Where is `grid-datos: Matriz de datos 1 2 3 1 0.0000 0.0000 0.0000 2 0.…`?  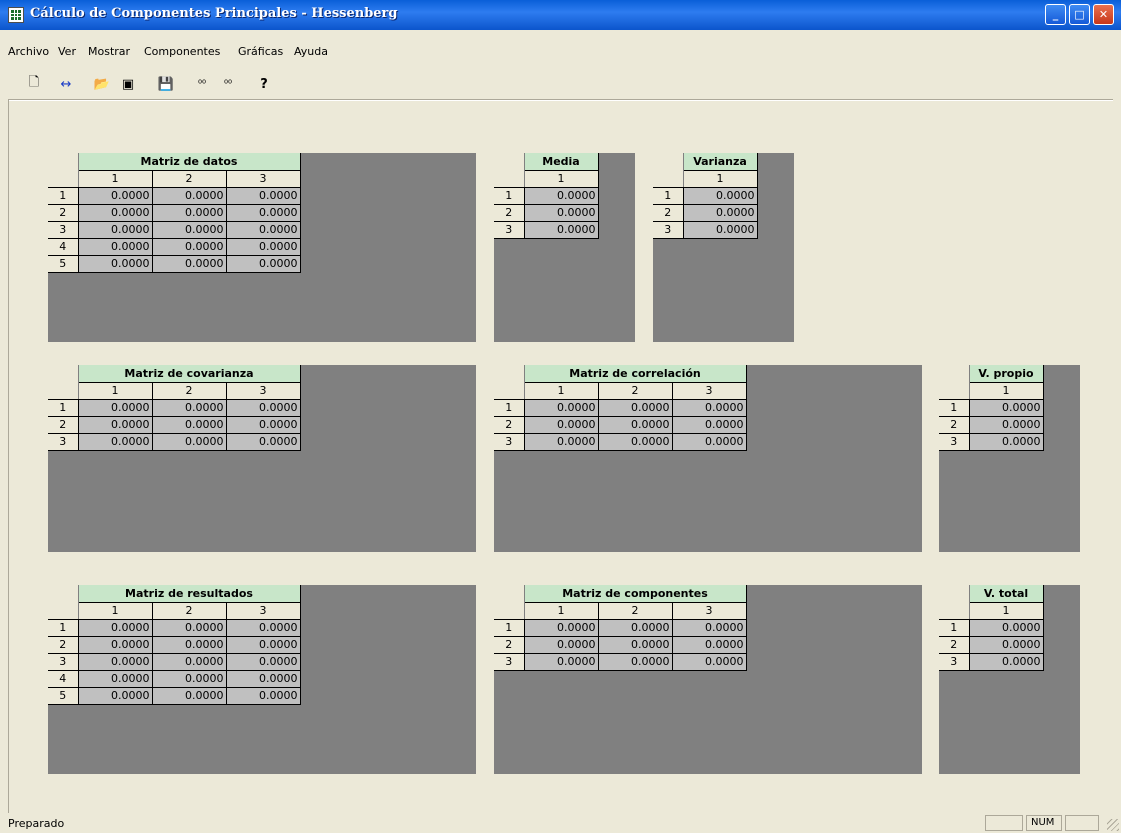 grid-datos: Matriz de datos 1 2 3 1 0.0000 0.0000 0.0000 2 0.… is located at coordinates (174, 213).